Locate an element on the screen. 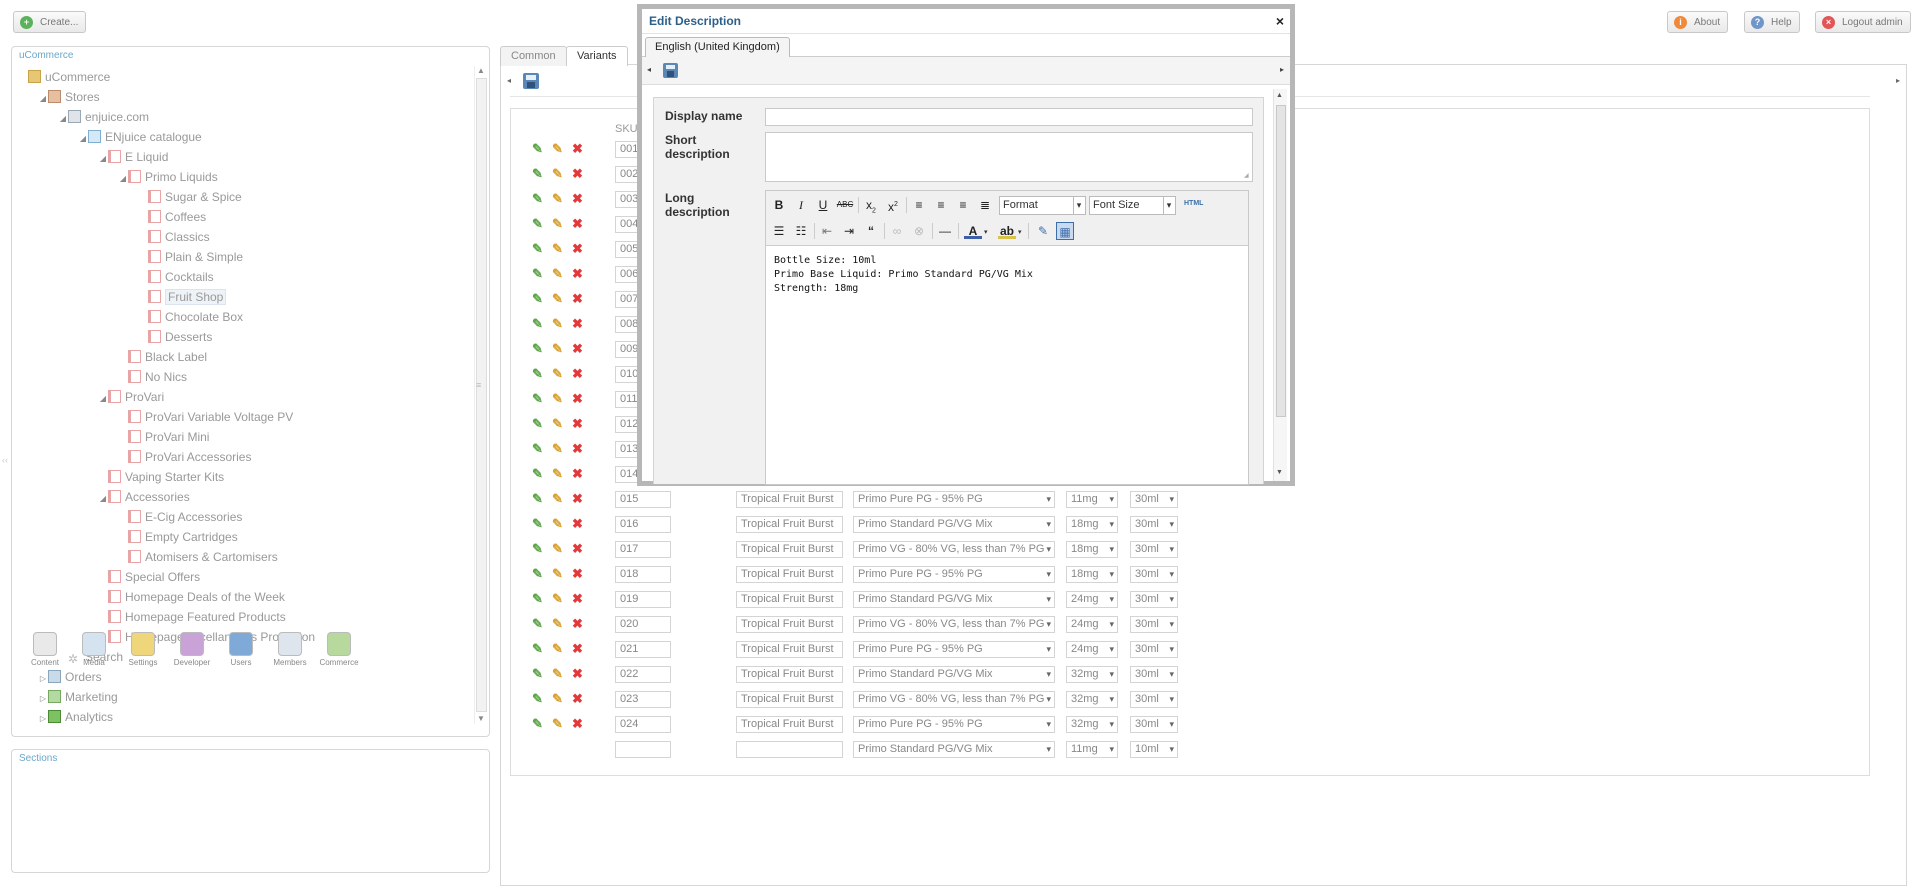  tab-variants: Variants is located at coordinates (597, 56).